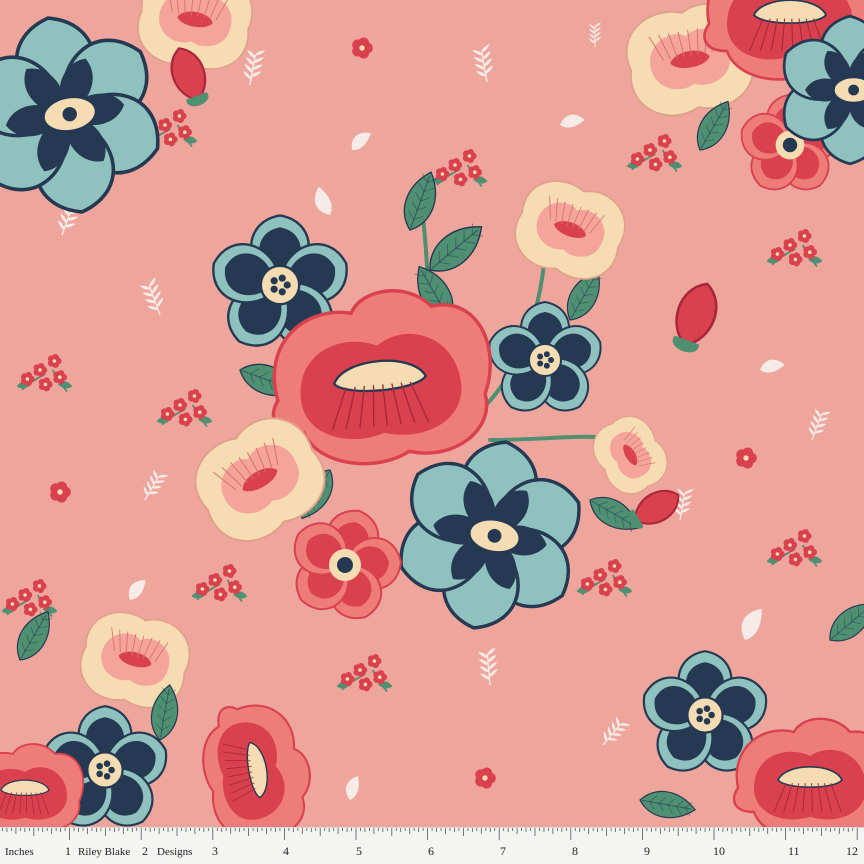 This screenshot has width=864, height=864. What do you see at coordinates (286, 851) in the screenshot?
I see `ruler-number-4: 4` at bounding box center [286, 851].